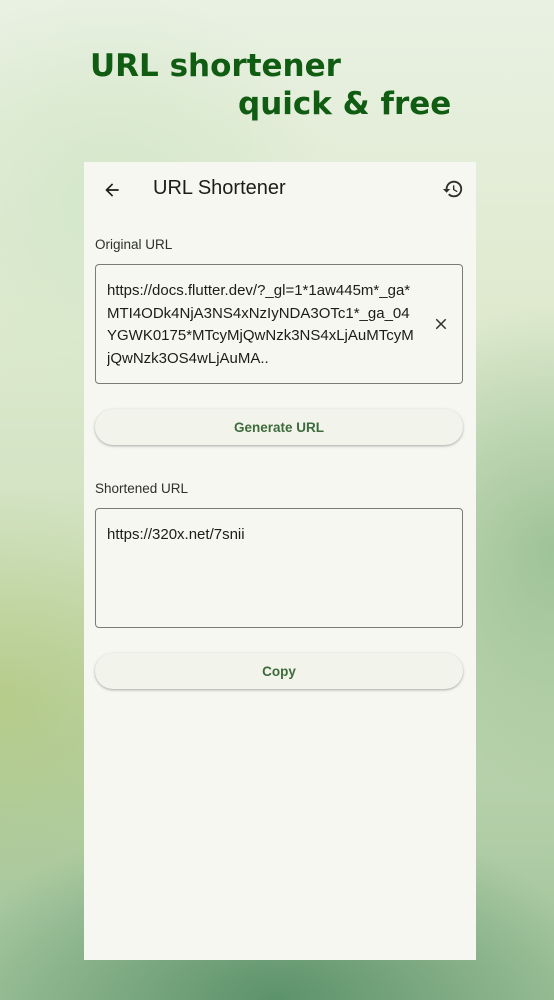 The width and height of the screenshot is (554, 1000). What do you see at coordinates (219, 188) in the screenshot?
I see `page-title: URL Shortener` at bounding box center [219, 188].